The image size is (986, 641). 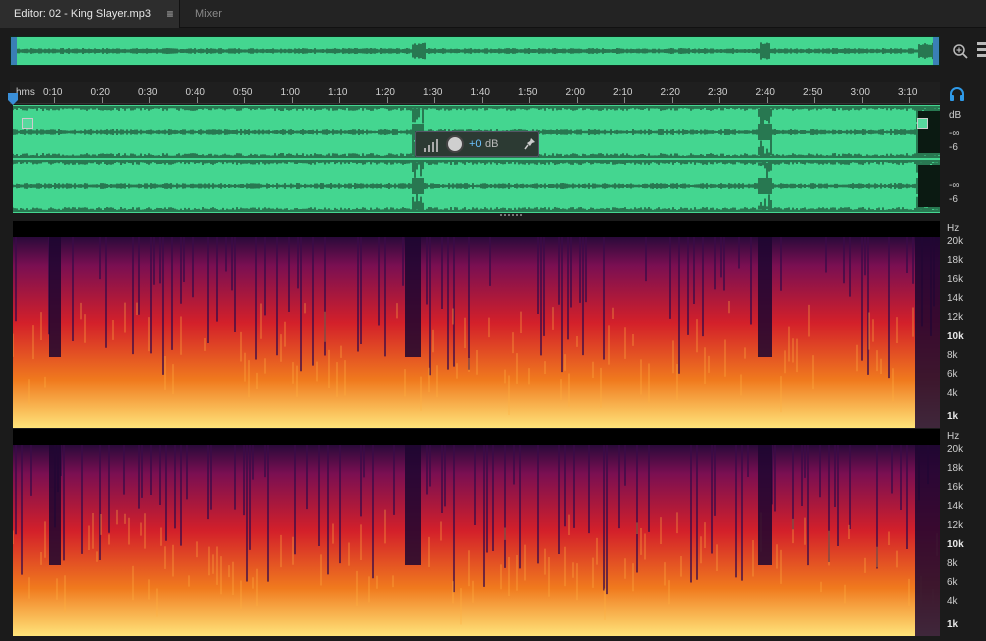 I want to click on tab-editor: Editor: 02 - King Slayer.mp3, so click(x=90, y=14).